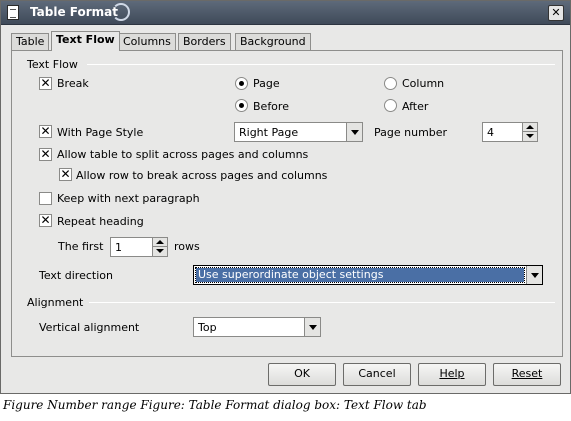 The height and width of the screenshot is (421, 571). What do you see at coordinates (490, 132) in the screenshot?
I see `page-number-value: 4` at bounding box center [490, 132].